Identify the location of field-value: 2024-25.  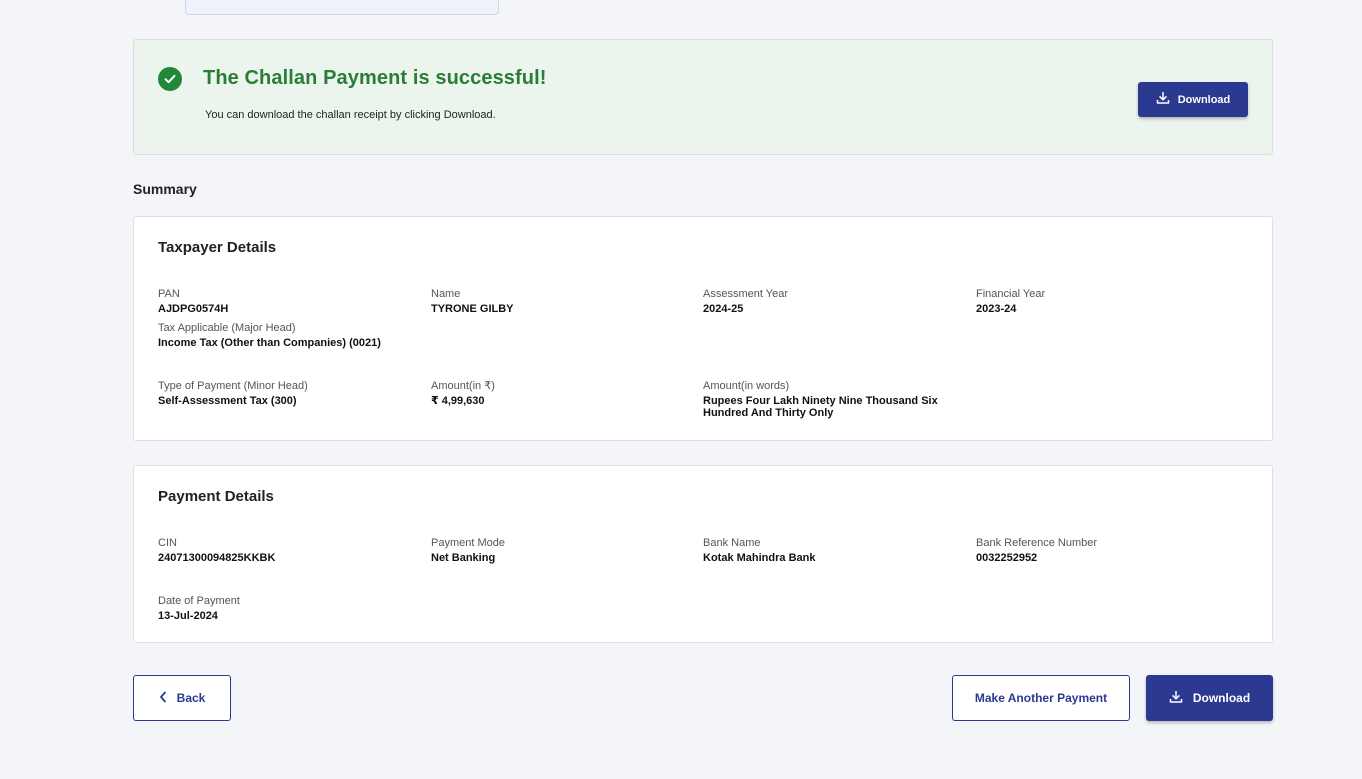
(723, 309).